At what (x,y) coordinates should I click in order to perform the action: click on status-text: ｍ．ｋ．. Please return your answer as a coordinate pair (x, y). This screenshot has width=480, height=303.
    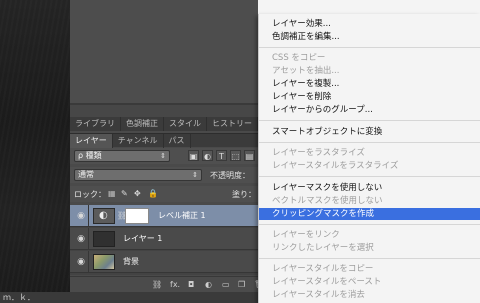
    Looking at the image, I should click on (19, 297).